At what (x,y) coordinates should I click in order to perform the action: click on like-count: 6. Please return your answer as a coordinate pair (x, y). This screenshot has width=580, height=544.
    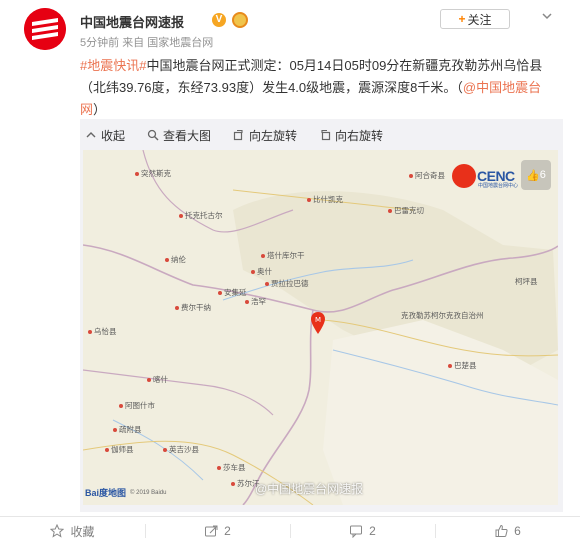
    Looking at the image, I should click on (517, 531).